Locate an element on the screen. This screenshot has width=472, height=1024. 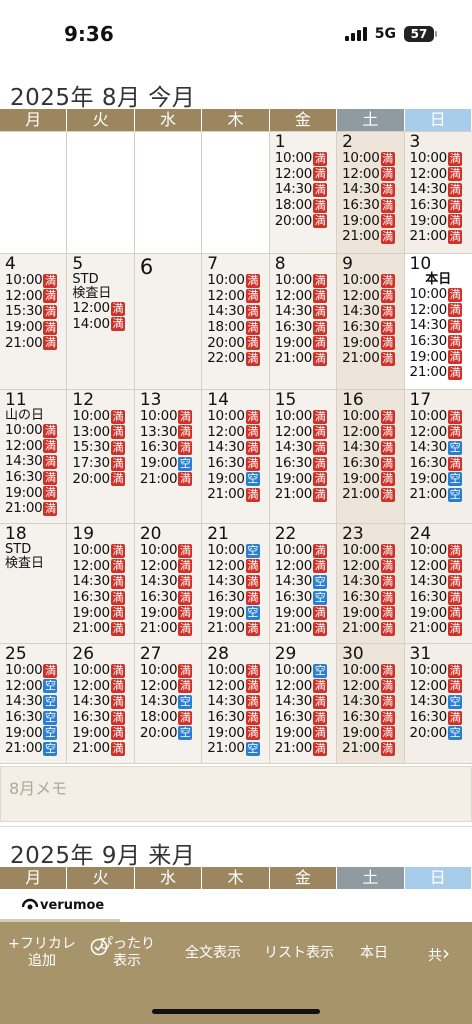
day-cell-4: 4 10:00 満 12:00 満 15:30 満 19:00 満 21:00 満 is located at coordinates (34, 321).